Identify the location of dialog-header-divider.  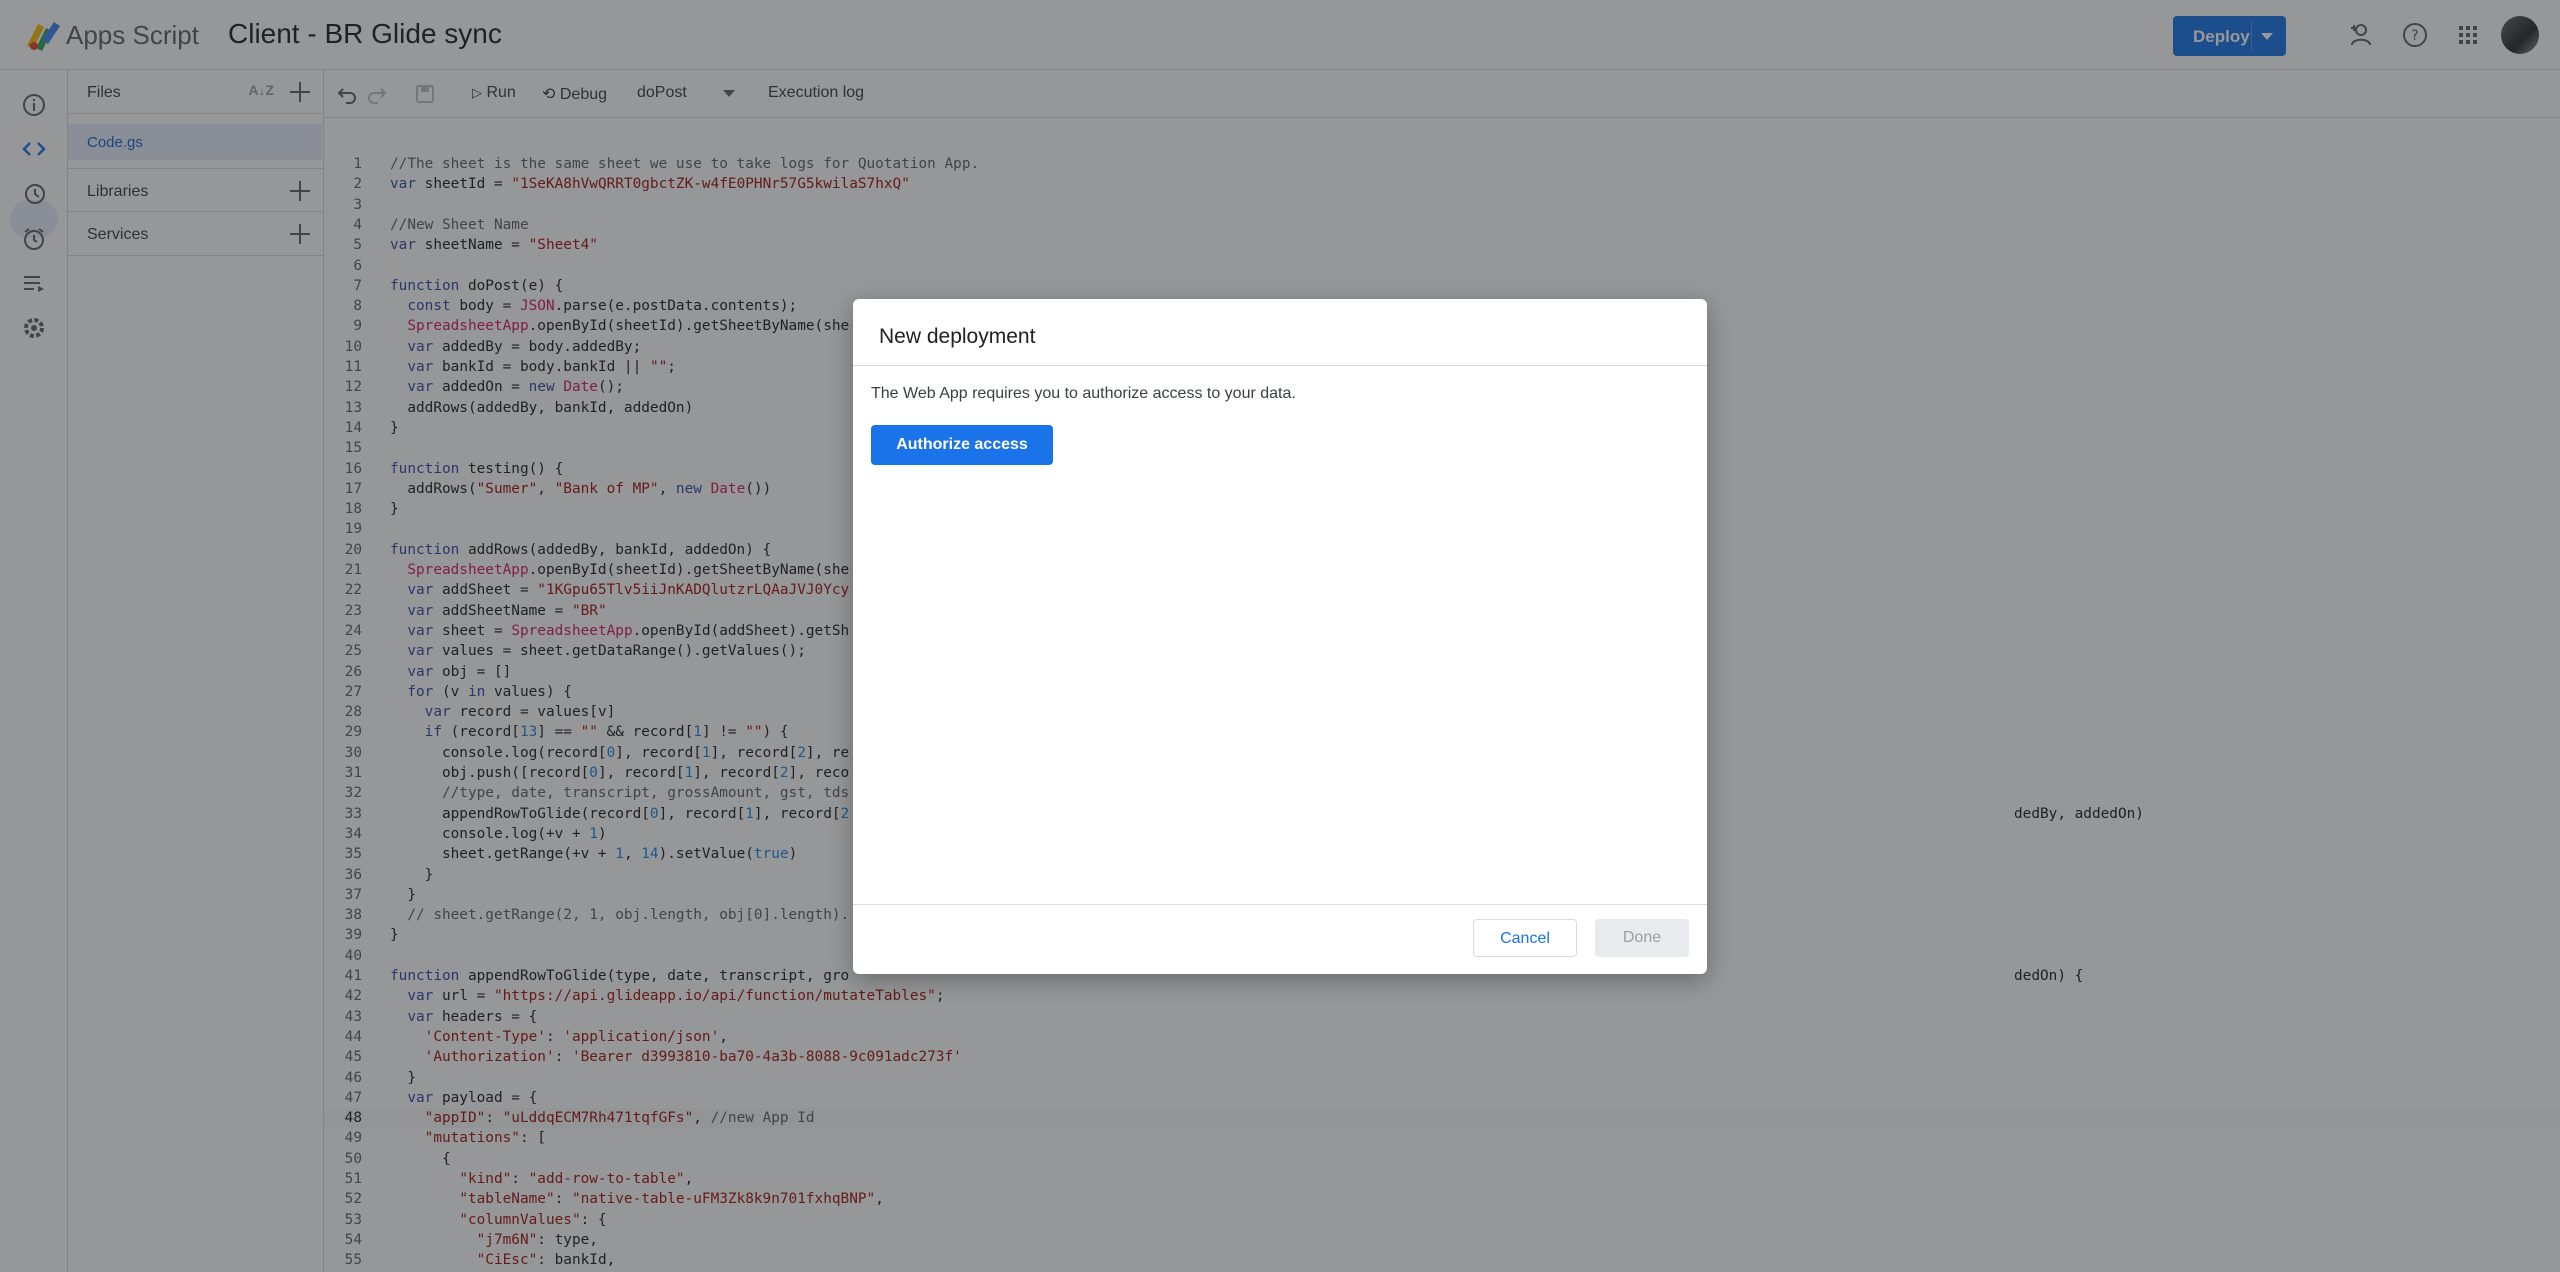
(1280, 365).